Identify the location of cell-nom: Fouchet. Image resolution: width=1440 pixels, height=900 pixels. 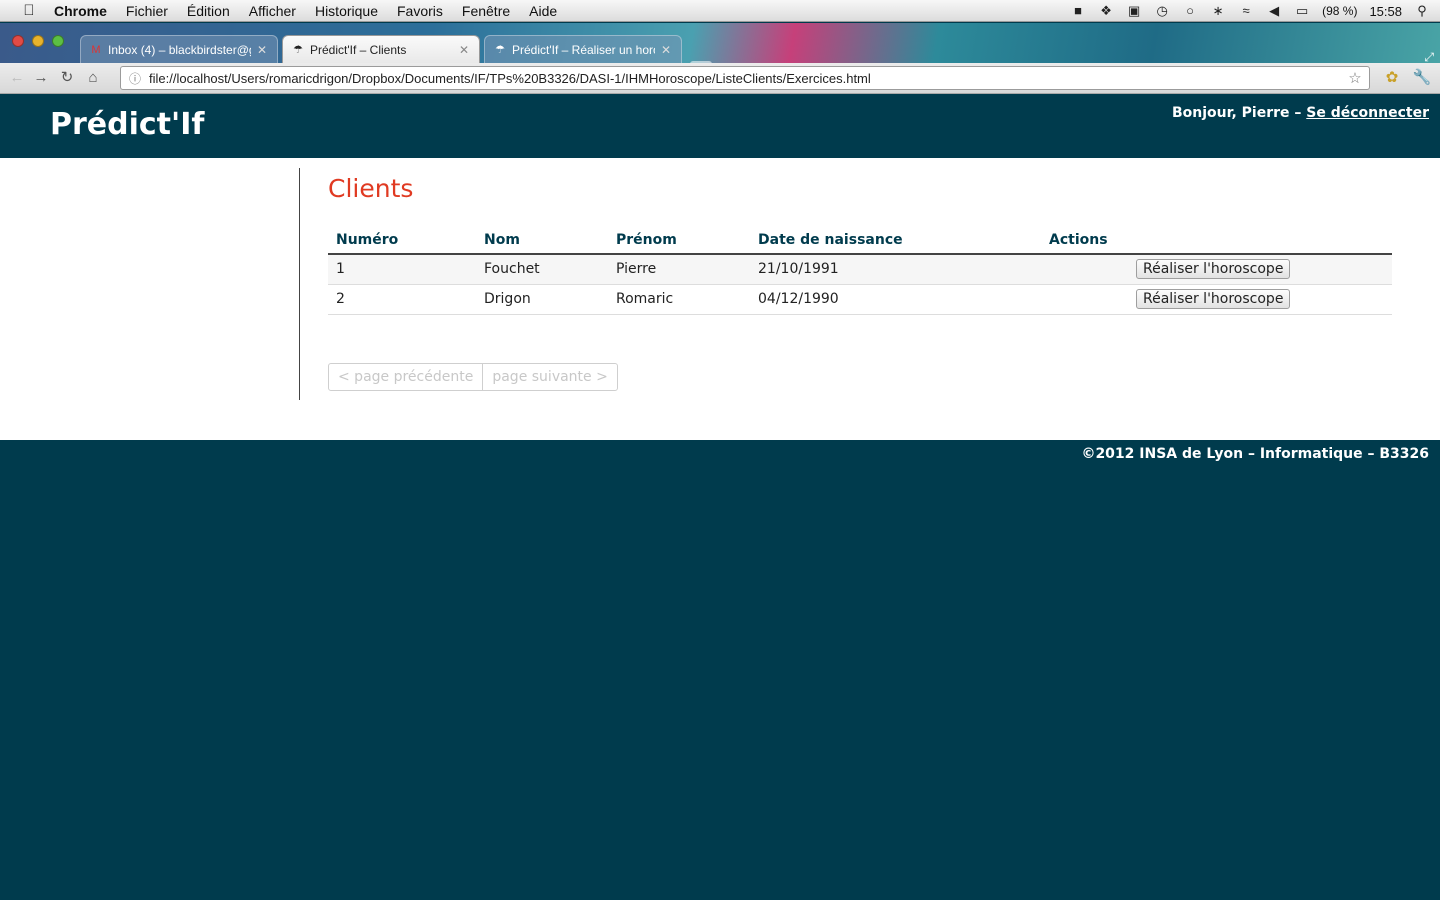
(542, 269).